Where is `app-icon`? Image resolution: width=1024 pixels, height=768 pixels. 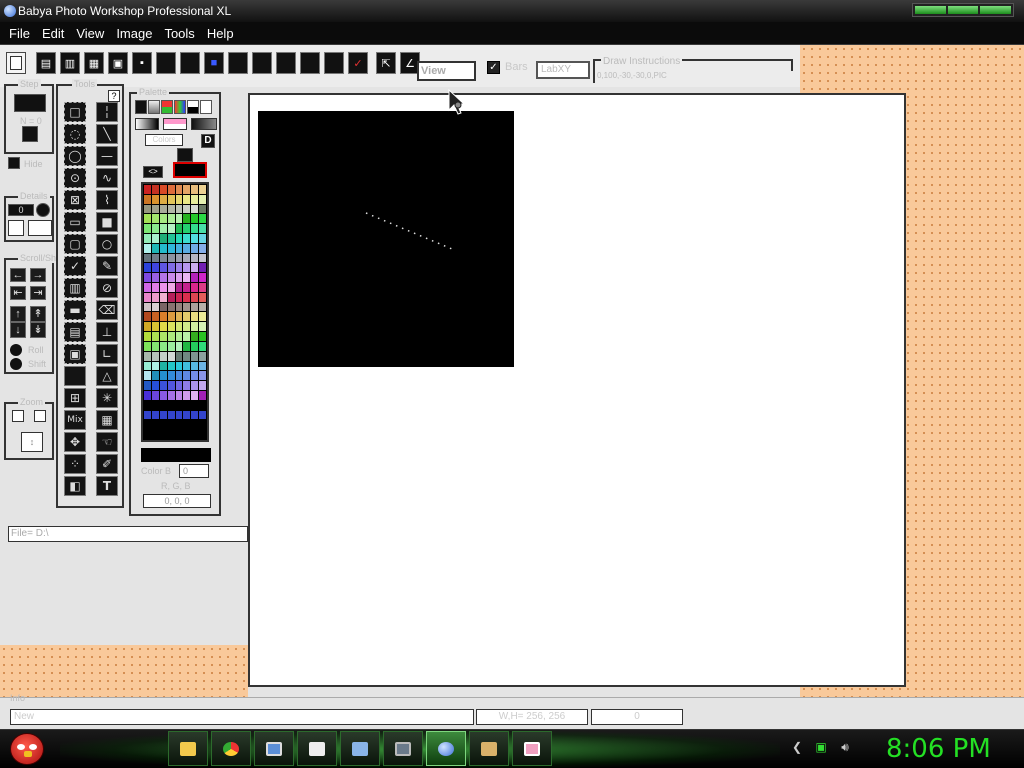
app-icon is located at coordinates (10, 11).